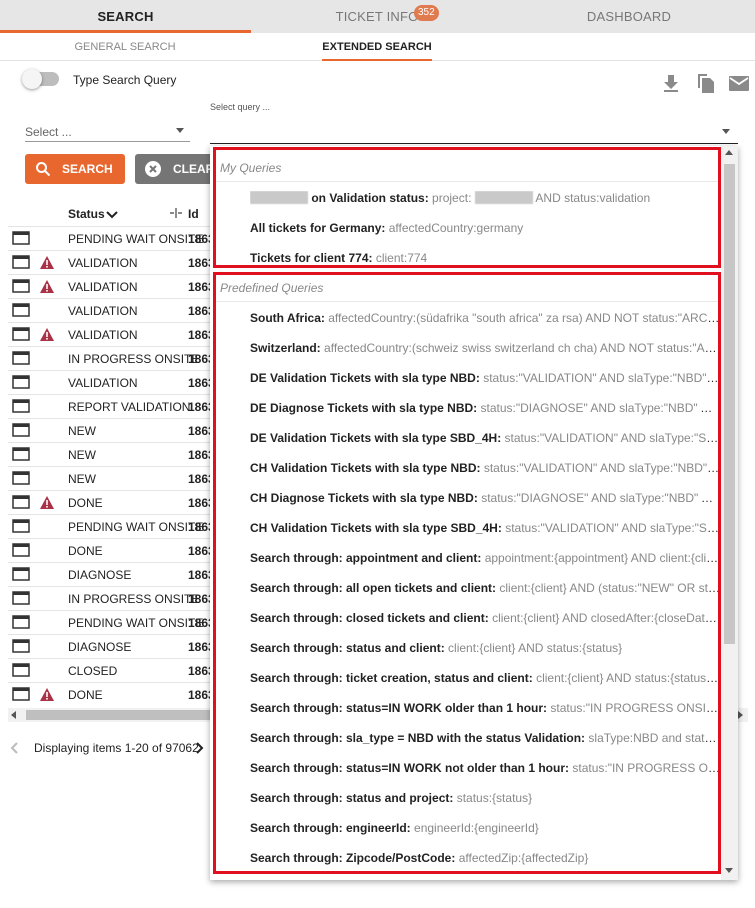 The height and width of the screenshot is (908, 755). I want to click on sort-descending-icon, so click(112, 215).